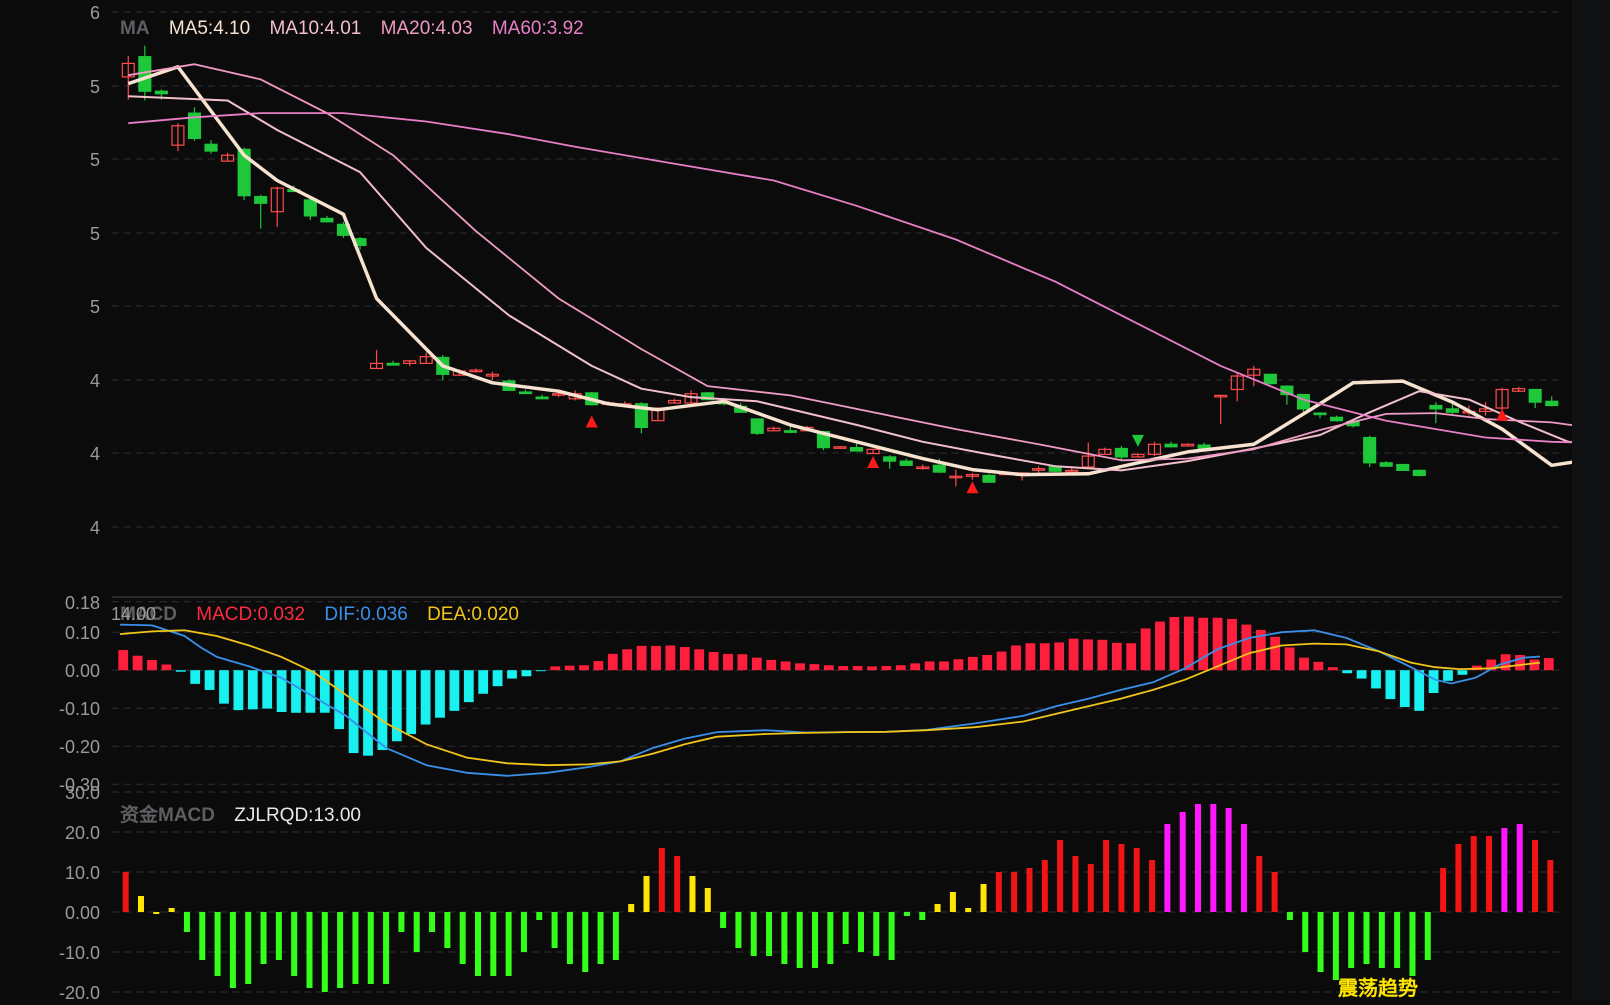 The height and width of the screenshot is (1005, 1610). Describe the element at coordinates (830, 698) in the screenshot. I see `dea-line` at that location.